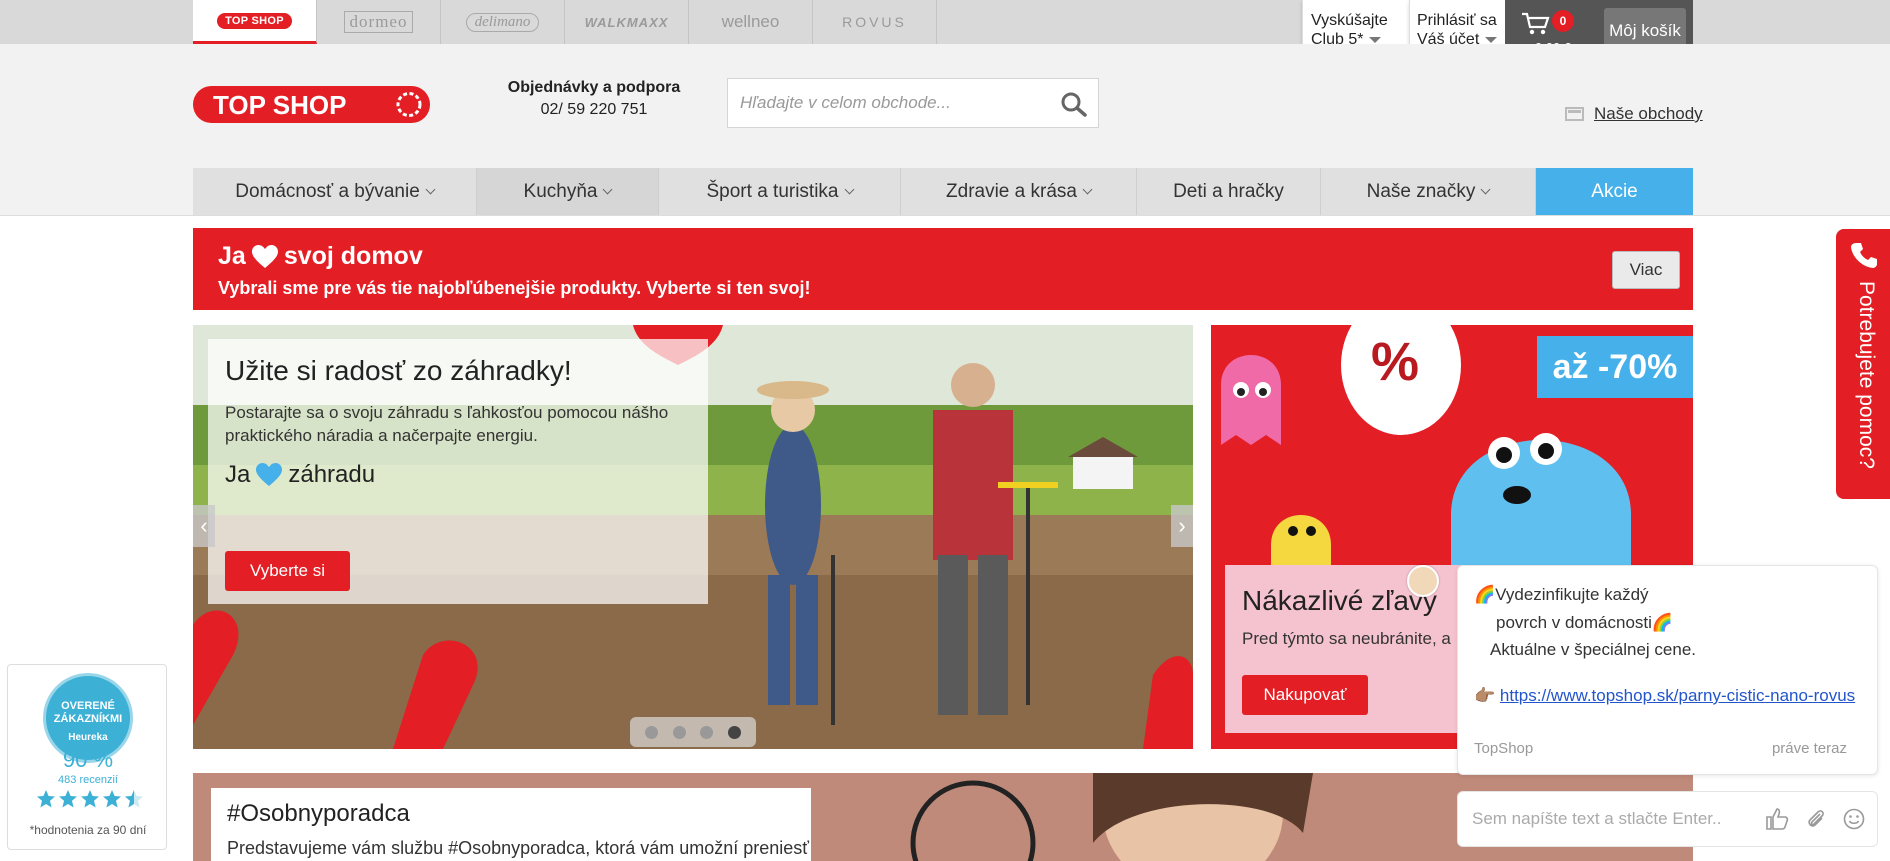  I want to click on our-stores-link: Naše obchody, so click(1634, 114).